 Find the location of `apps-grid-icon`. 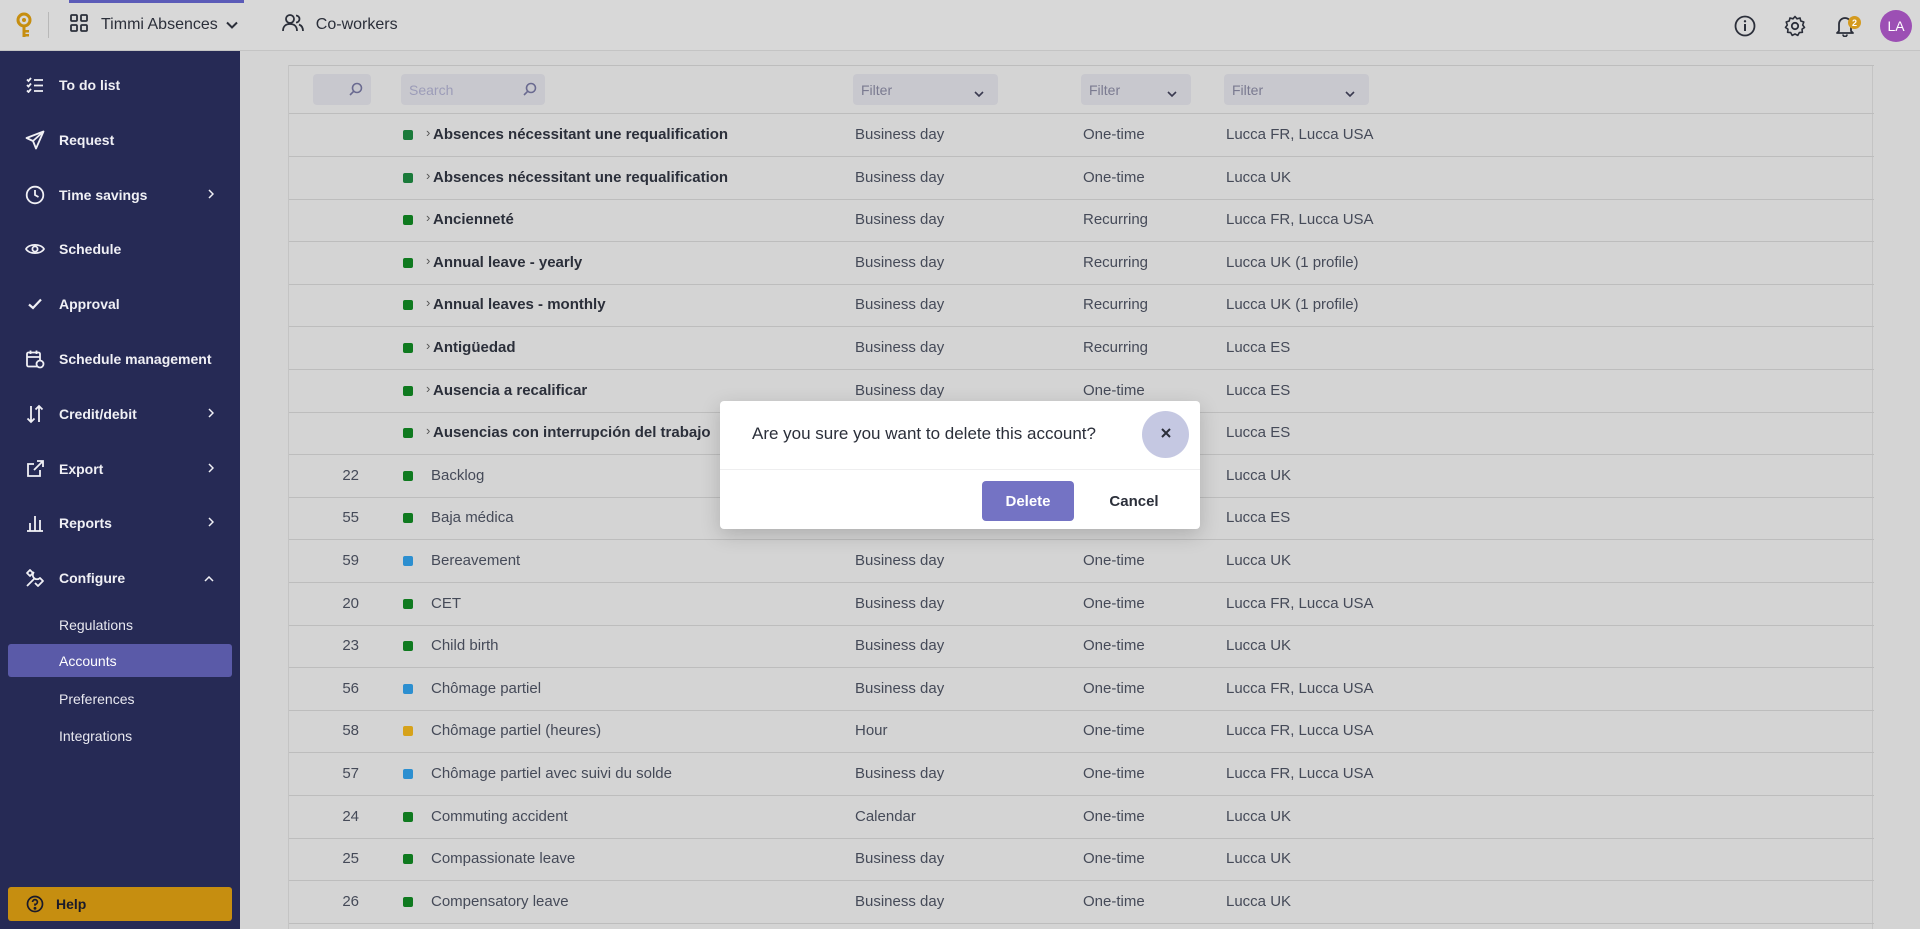

apps-grid-icon is located at coordinates (79, 25).